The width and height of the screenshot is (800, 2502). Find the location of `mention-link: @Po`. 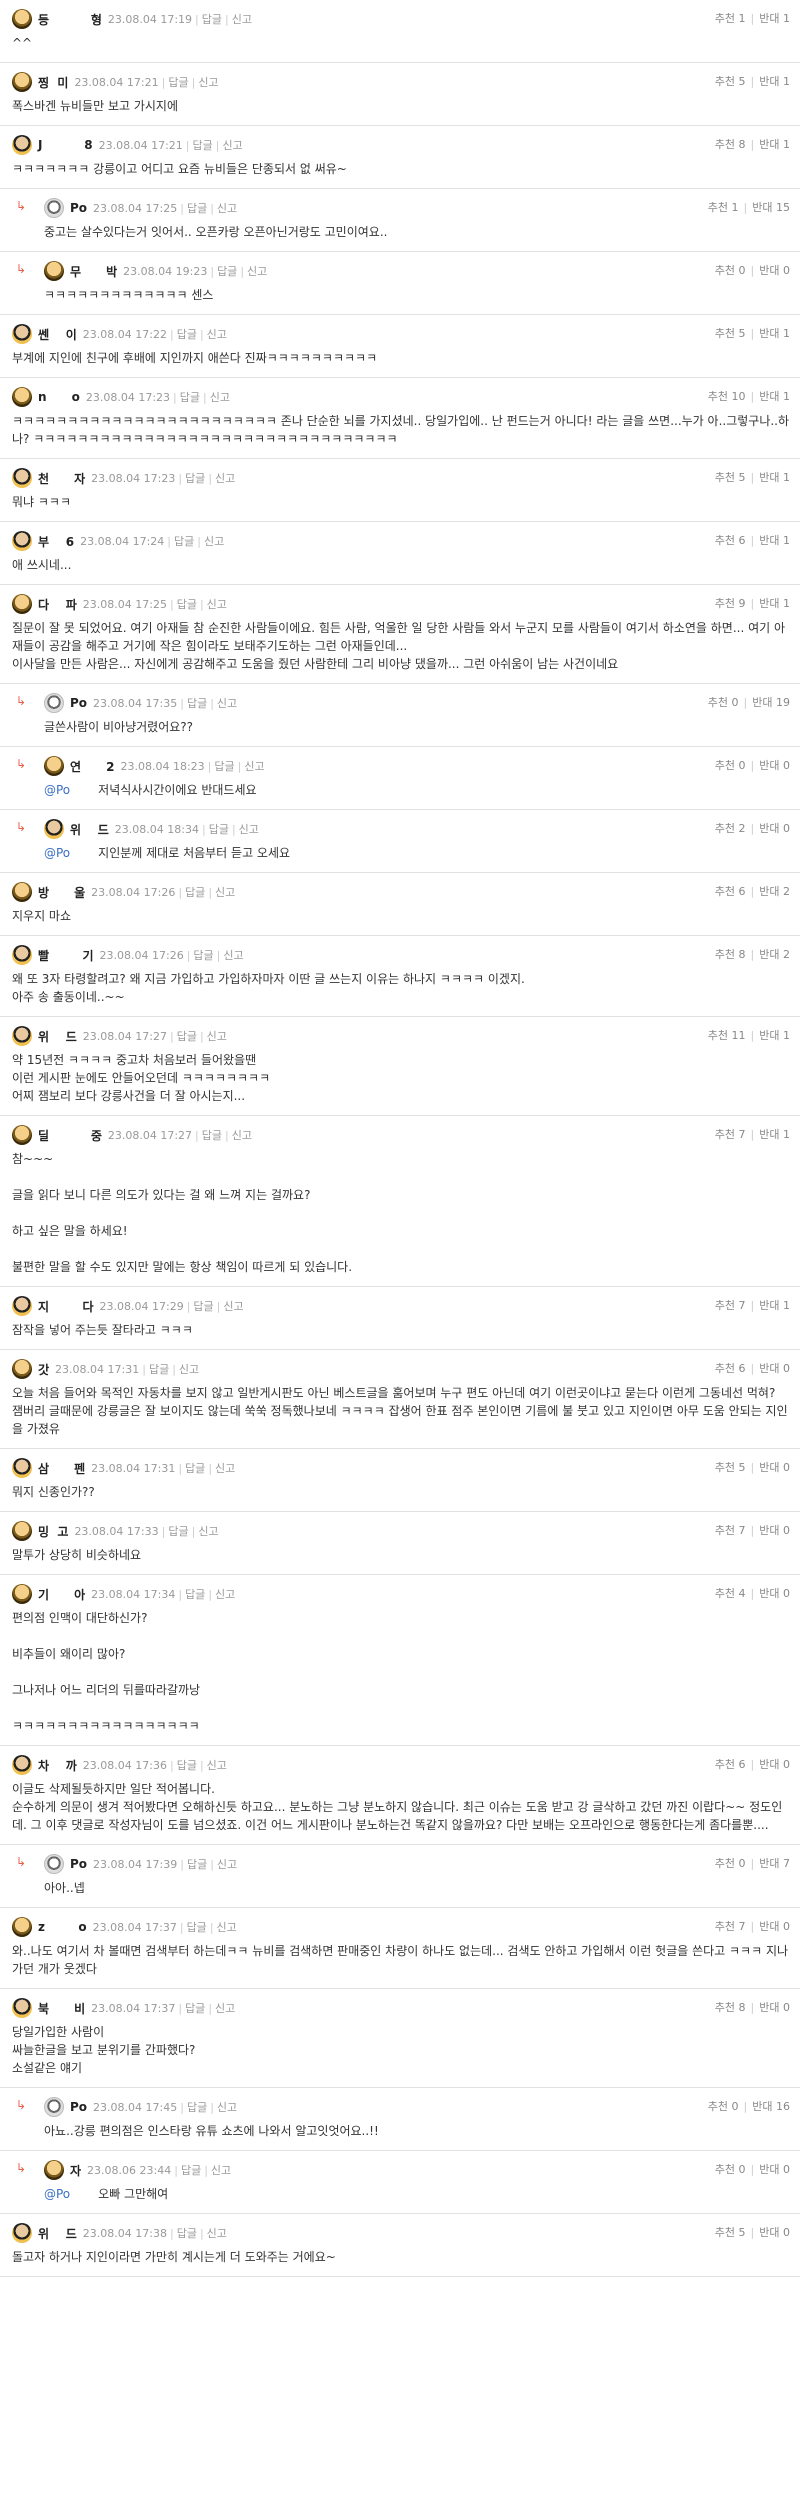

mention-link: @Po is located at coordinates (57, 2194).